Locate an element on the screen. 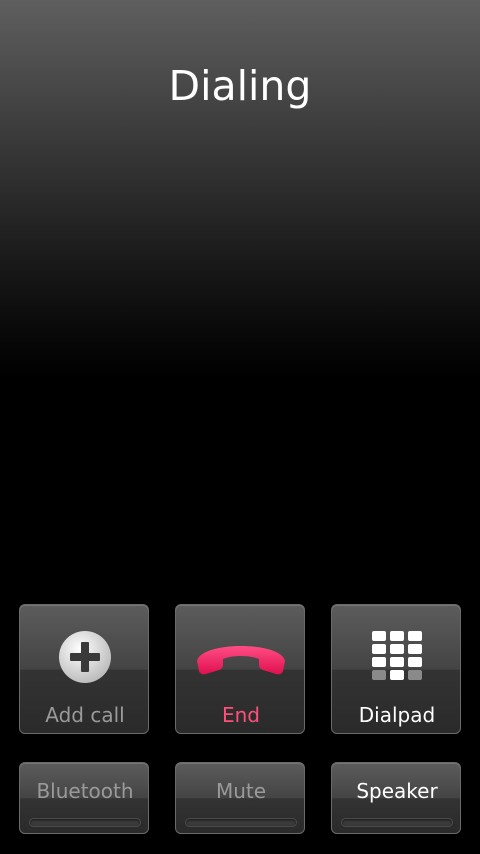  bluetooth-label: Bluetooth is located at coordinates (85, 791).